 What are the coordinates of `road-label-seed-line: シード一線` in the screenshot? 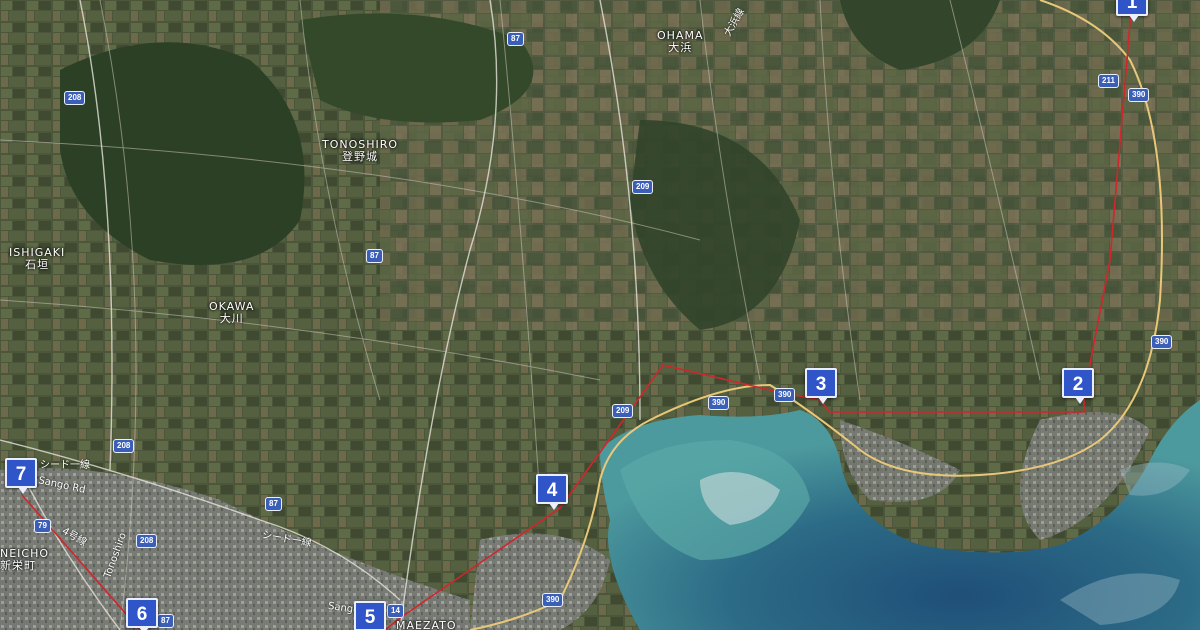 It's located at (65, 465).